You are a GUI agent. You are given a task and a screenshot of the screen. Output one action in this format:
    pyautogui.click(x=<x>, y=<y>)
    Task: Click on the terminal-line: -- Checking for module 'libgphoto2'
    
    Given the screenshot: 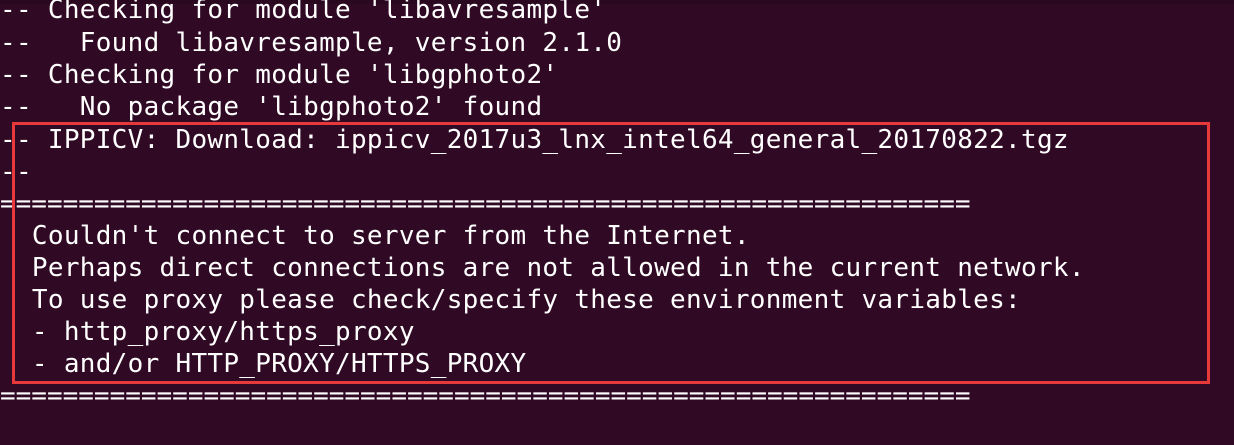 What is the action you would take?
    pyautogui.click(x=279, y=75)
    